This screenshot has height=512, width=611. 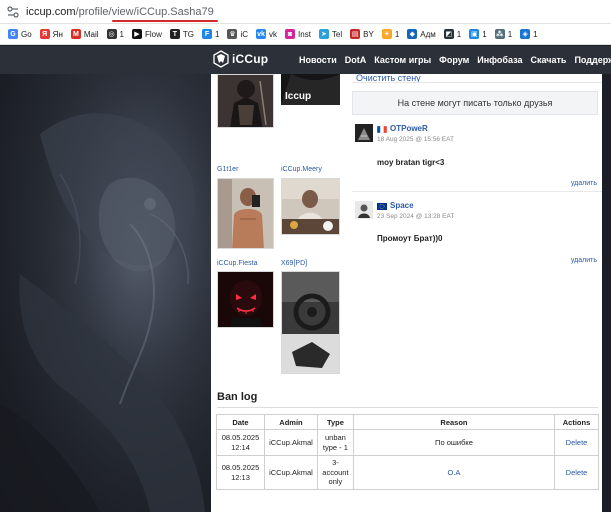 I want to click on cell-reason: По ошибке, so click(x=454, y=442).